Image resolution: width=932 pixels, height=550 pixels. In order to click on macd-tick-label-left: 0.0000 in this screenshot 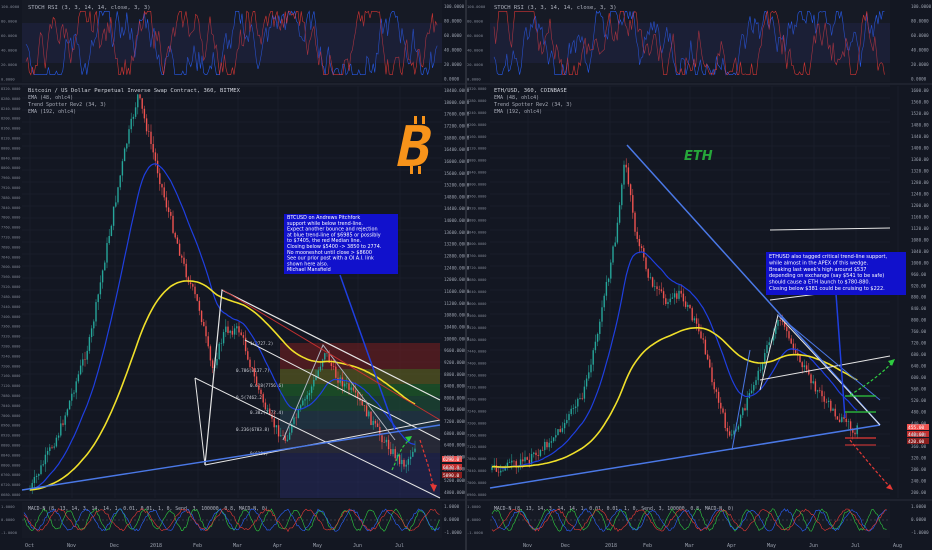, I will do `click(8, 519)`.